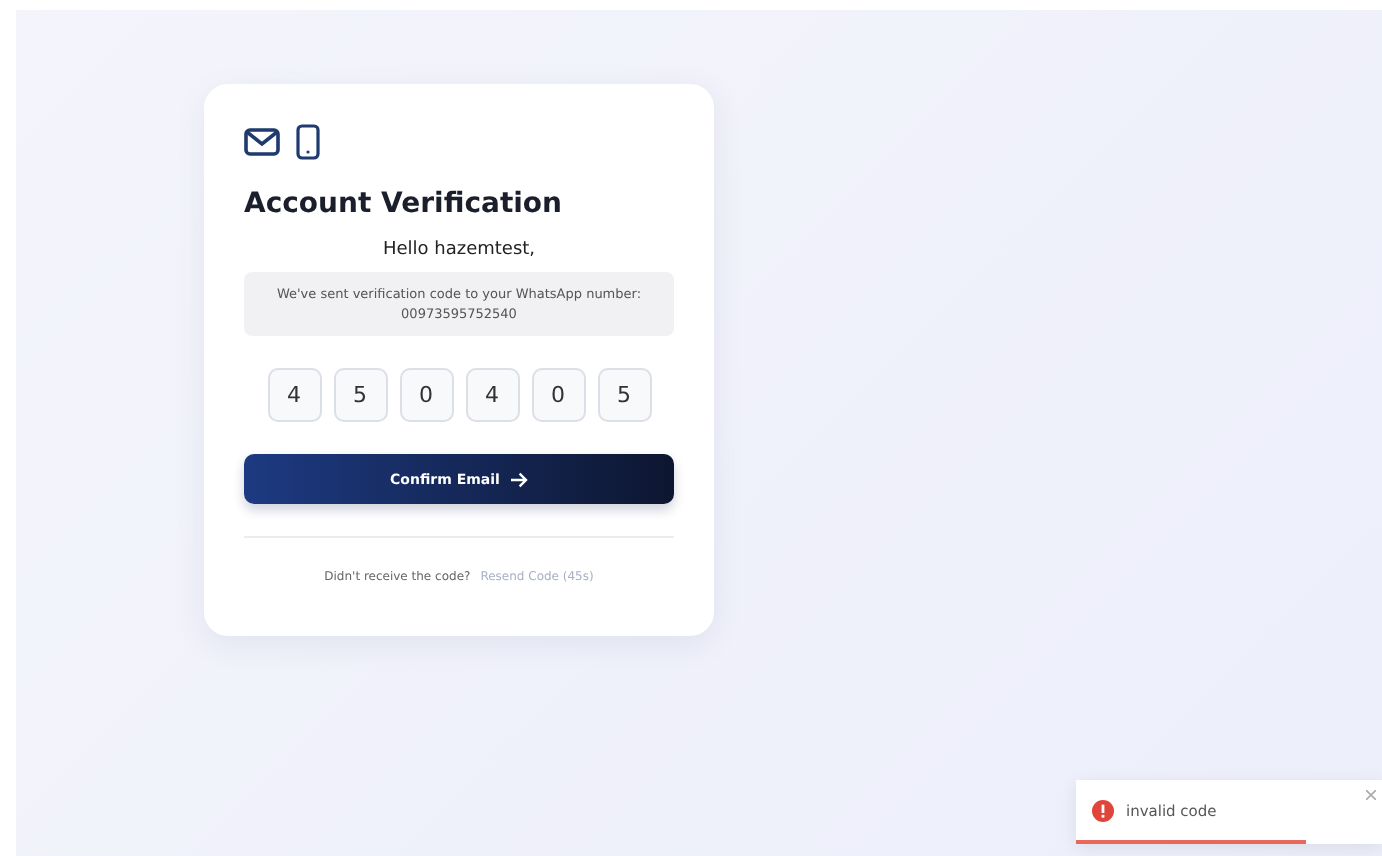 The height and width of the screenshot is (856, 1382). I want to click on error-icon, so click(1103, 811).